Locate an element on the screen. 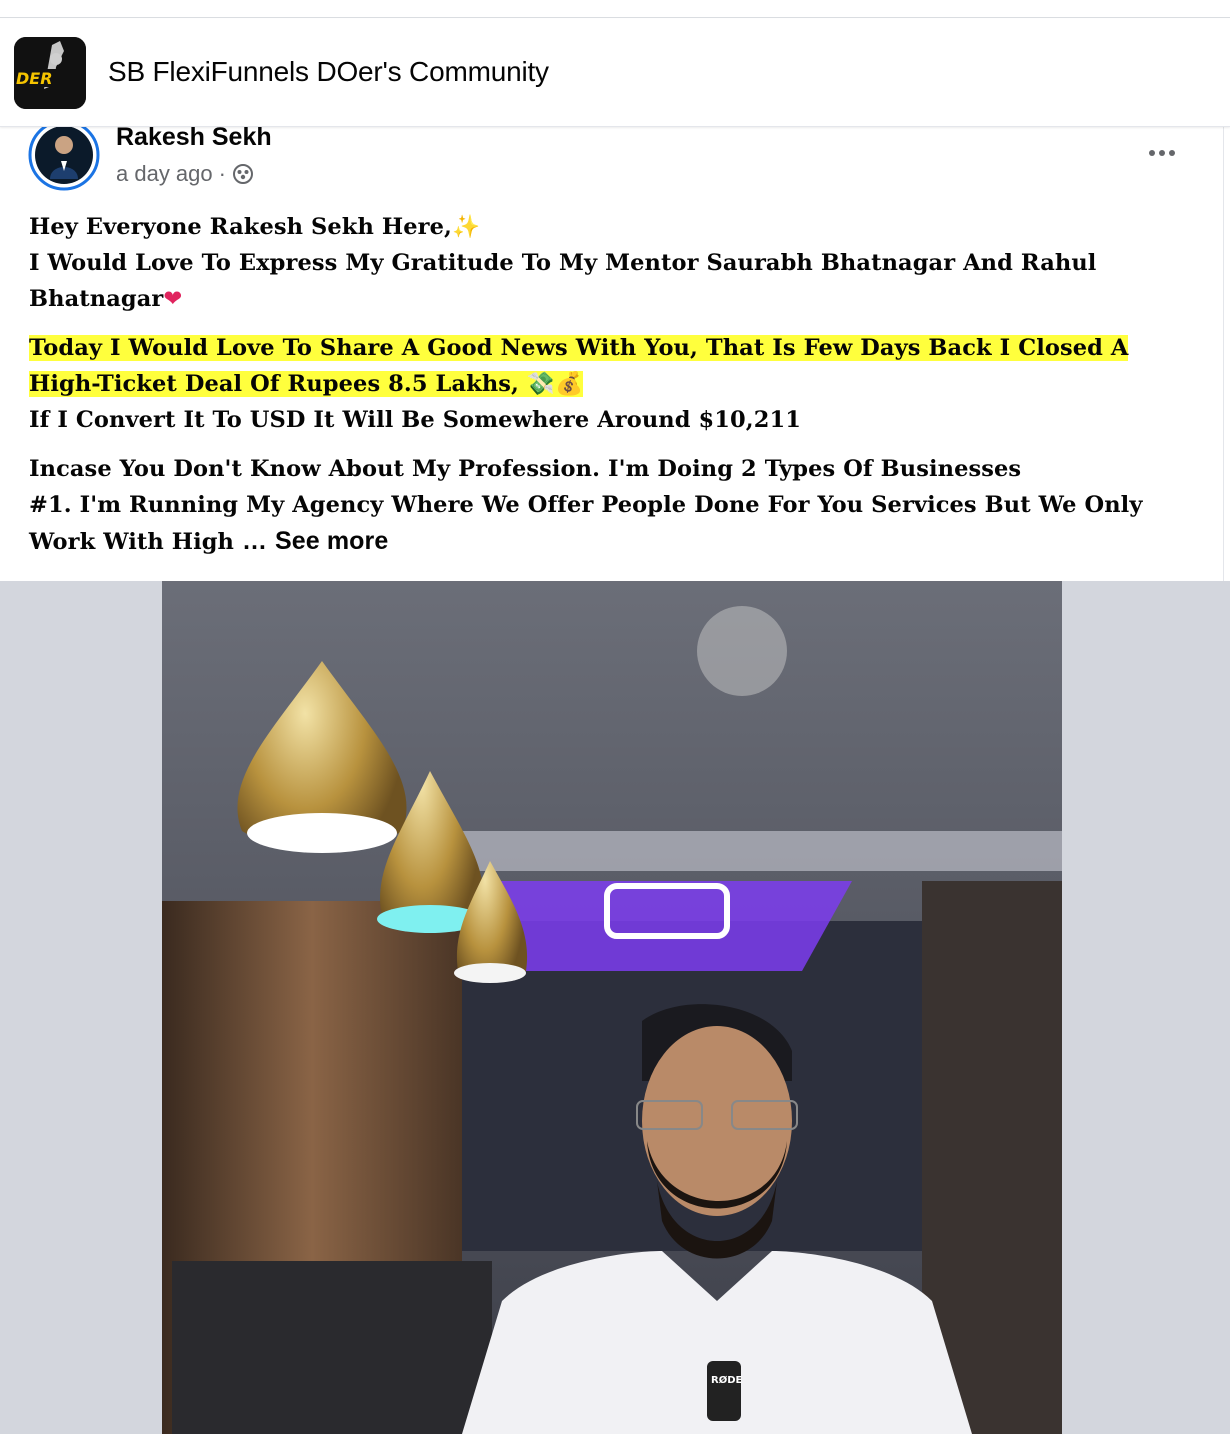  heart-emoji-icon: ❤ is located at coordinates (173, 299).